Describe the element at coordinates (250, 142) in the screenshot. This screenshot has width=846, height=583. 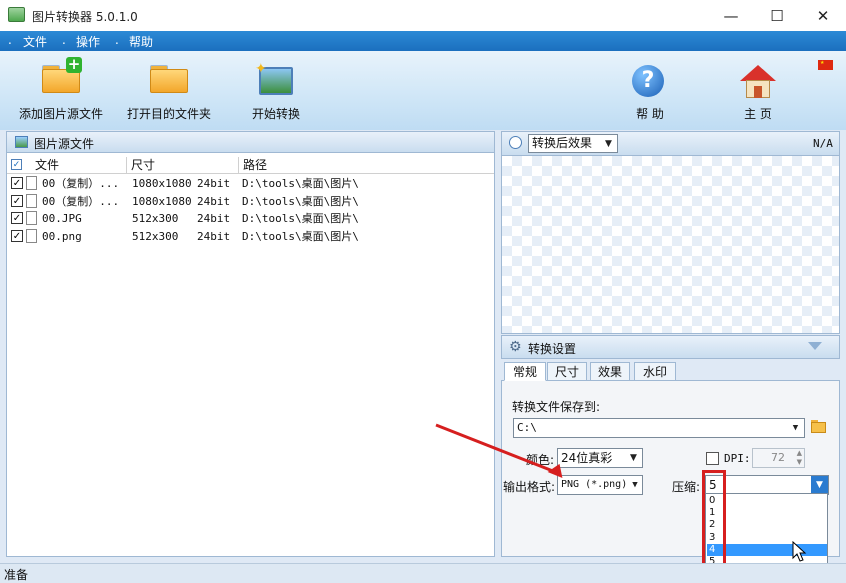
I see `source-panel-header: 图片源文件` at that location.